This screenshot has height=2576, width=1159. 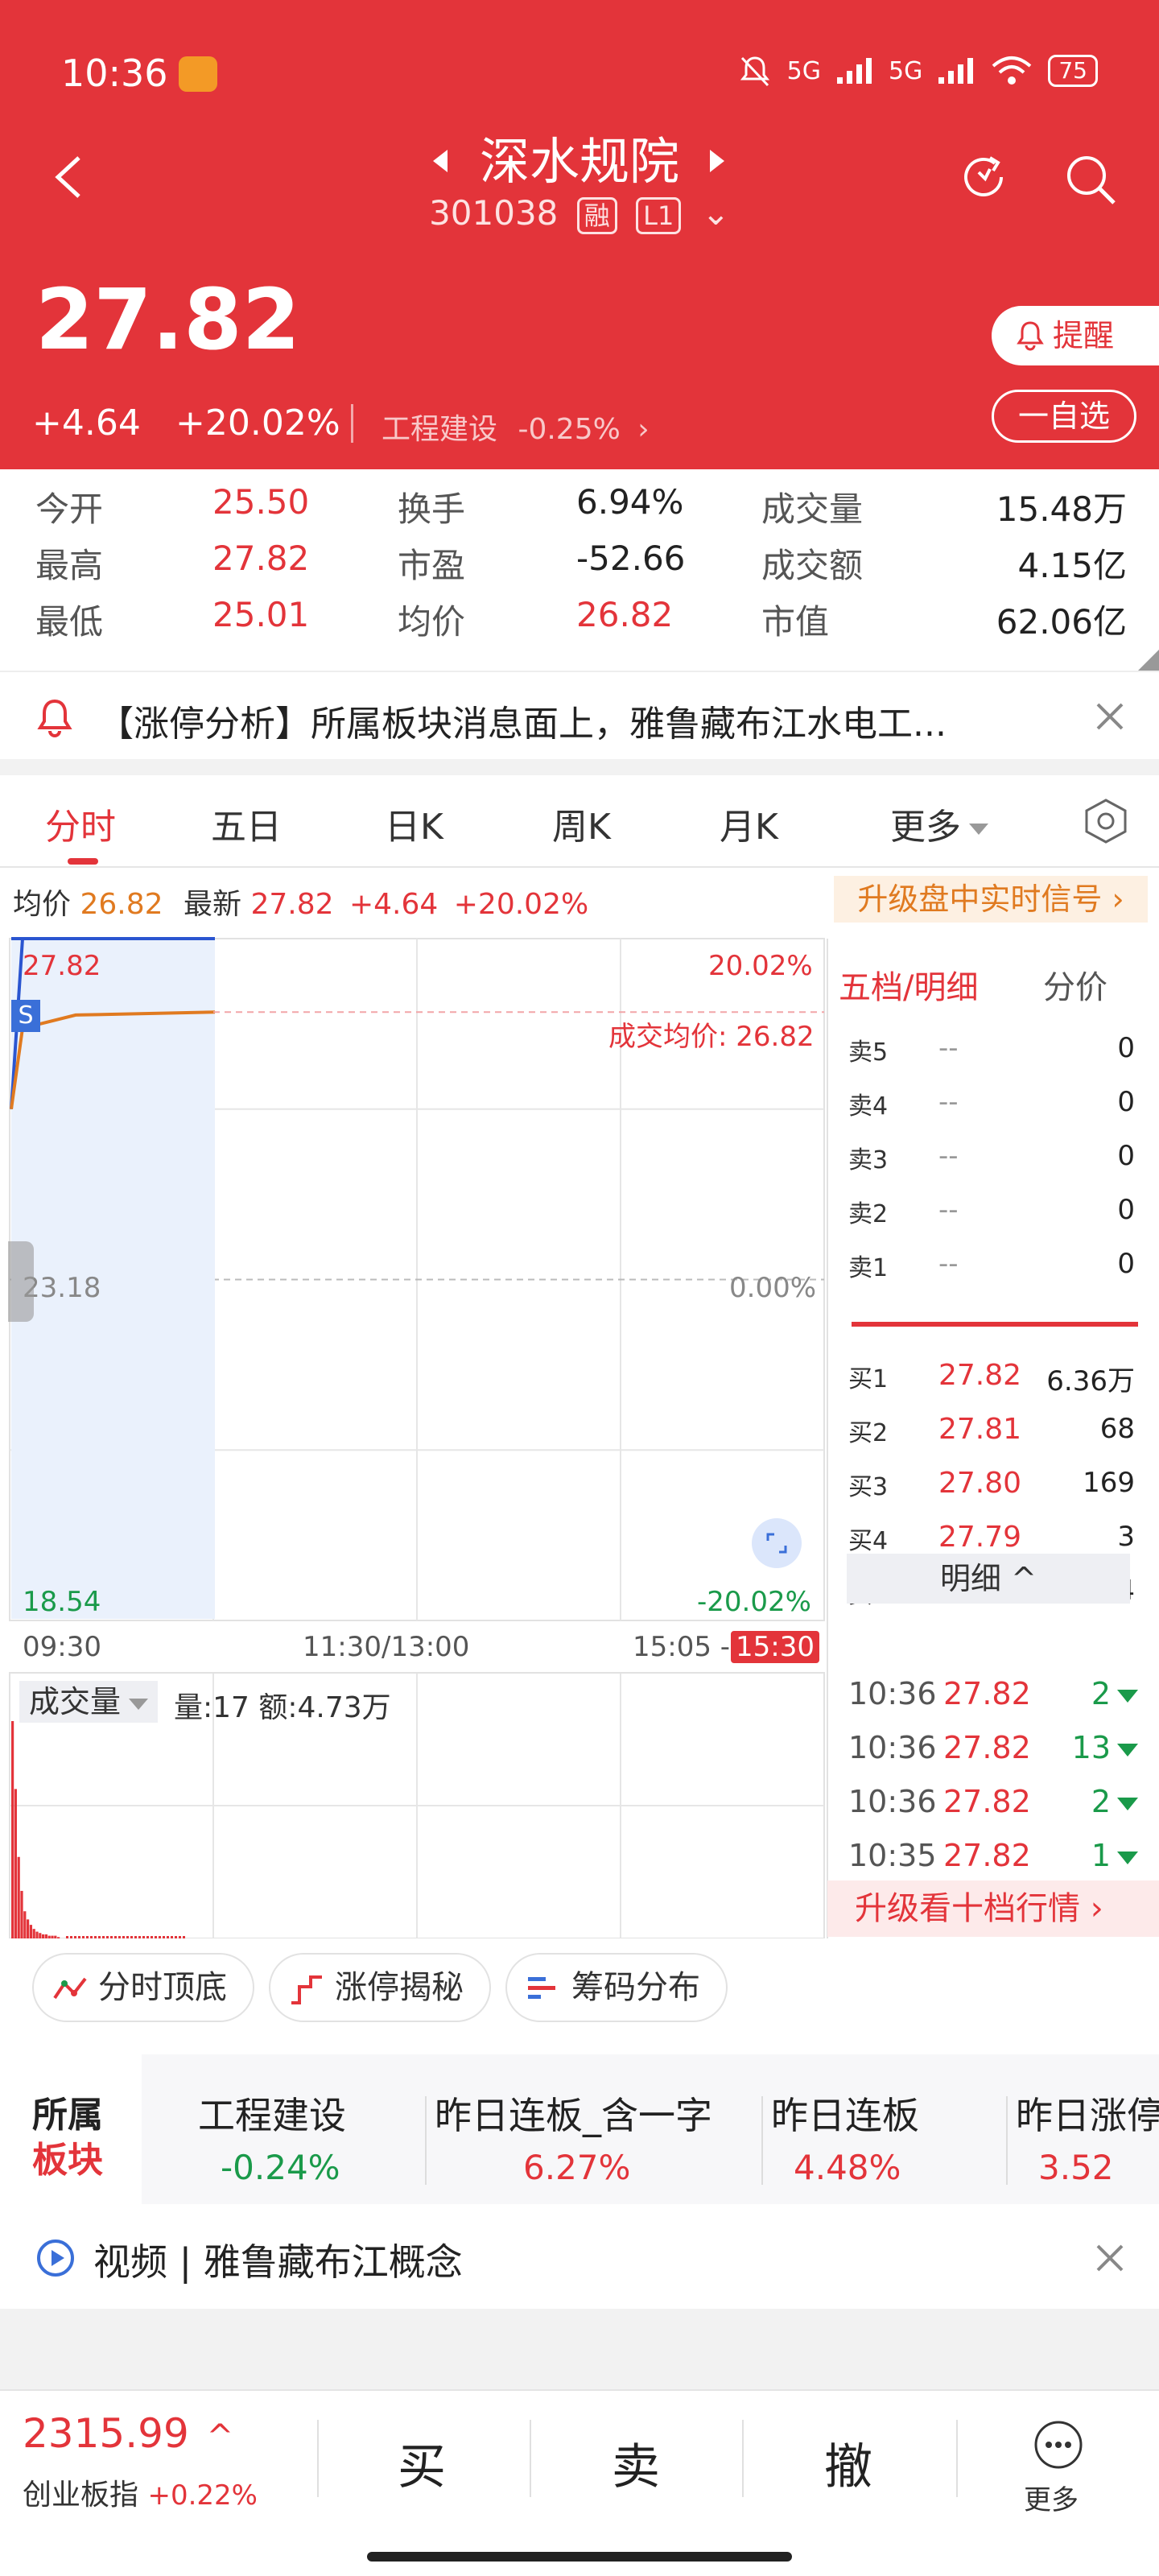 What do you see at coordinates (414, 823) in the screenshot?
I see `tab-daily-k: 日K` at bounding box center [414, 823].